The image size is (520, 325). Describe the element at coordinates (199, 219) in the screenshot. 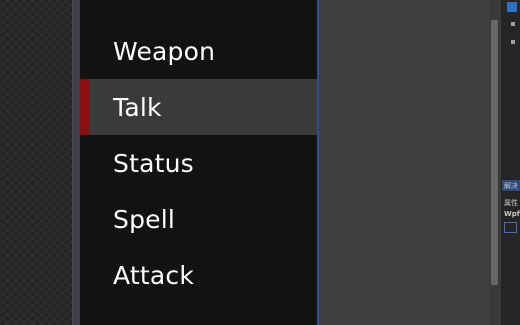

I see `menu-item-spell: Spell` at that location.